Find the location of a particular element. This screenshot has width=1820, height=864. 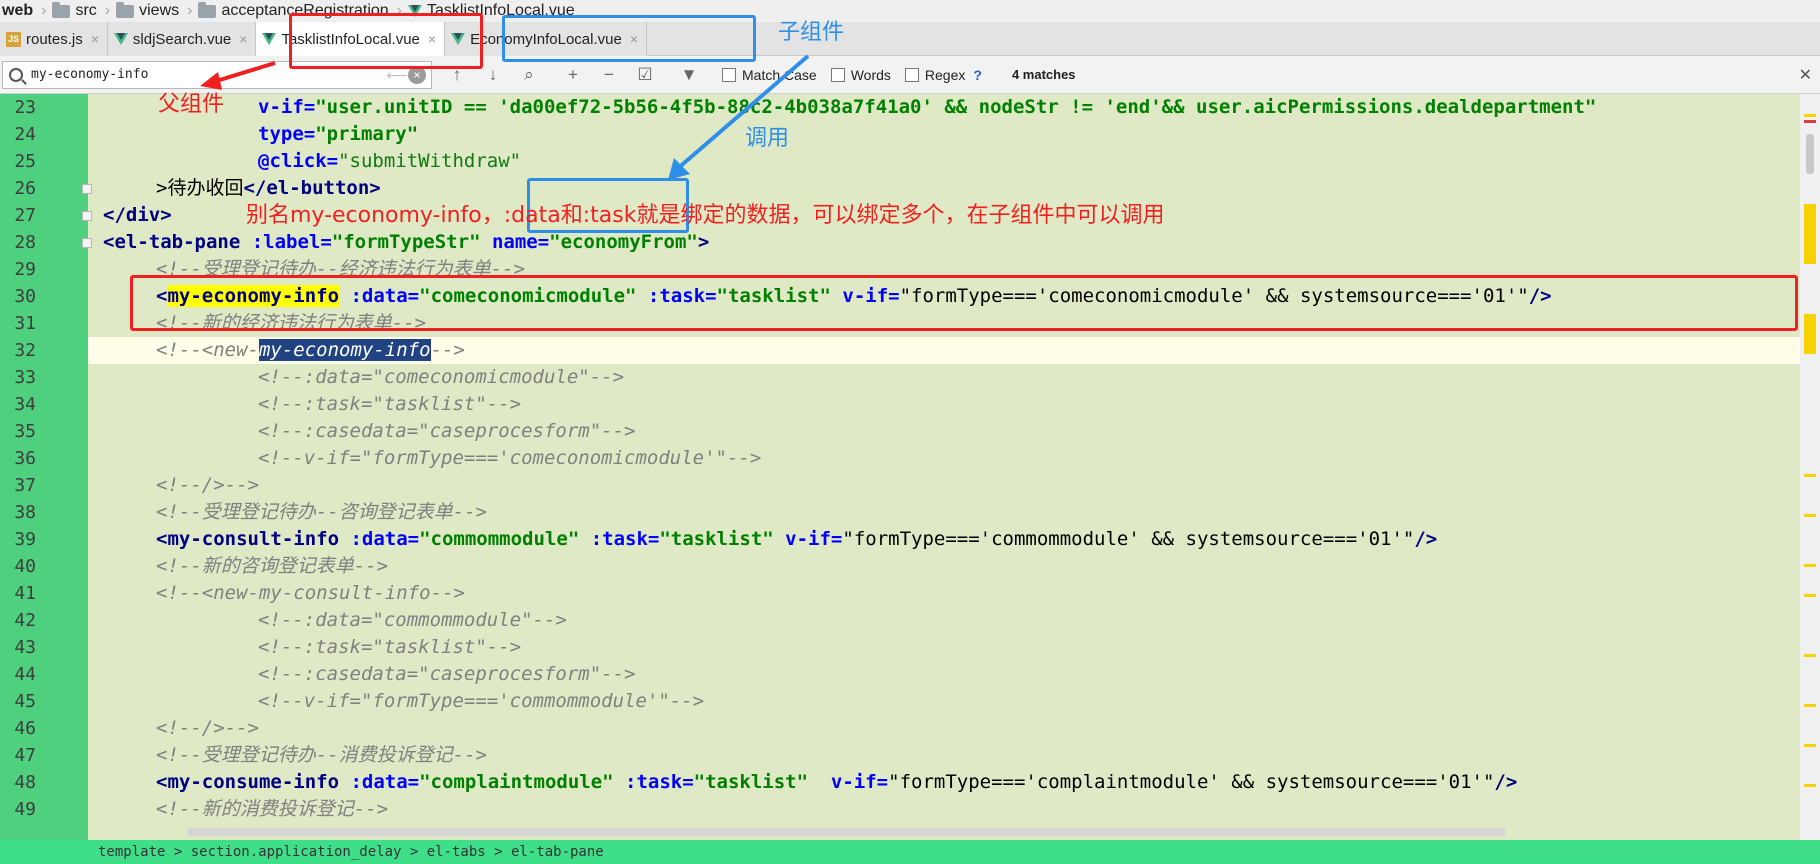

remove-occurrence-icon: − is located at coordinates (609, 75).